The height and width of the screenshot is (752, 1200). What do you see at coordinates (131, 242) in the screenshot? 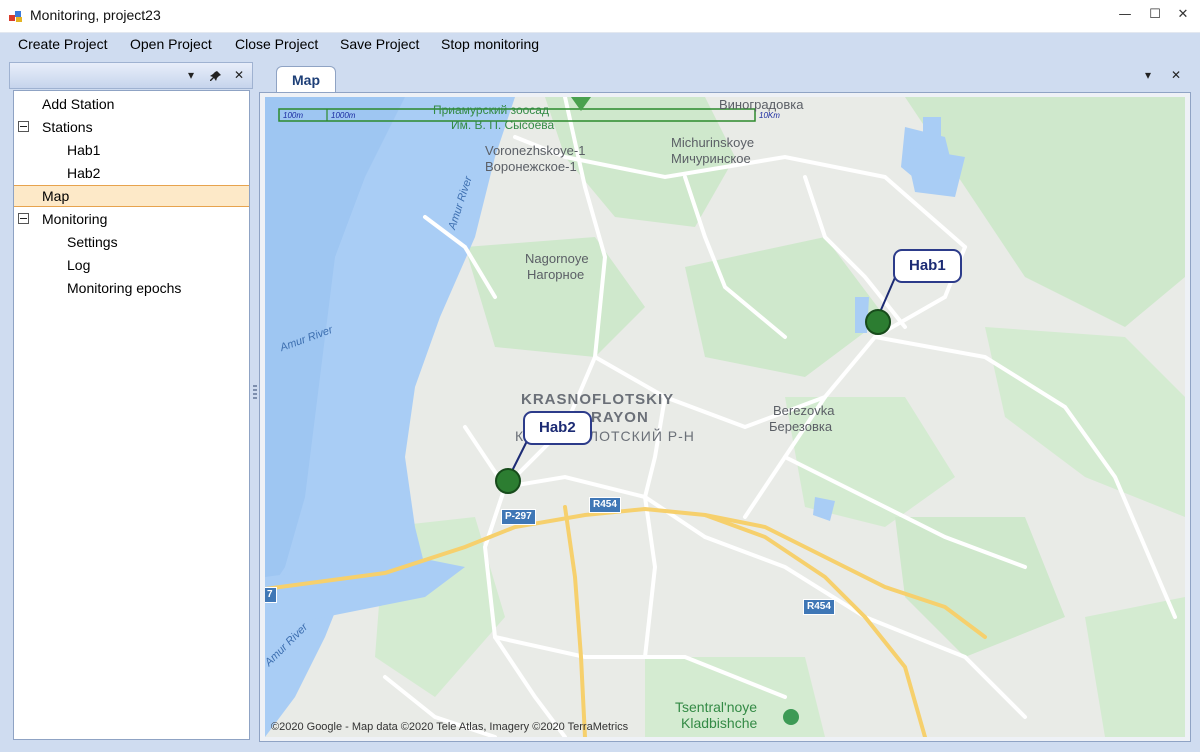
I see `tree-item-settings: Settings` at bounding box center [131, 242].